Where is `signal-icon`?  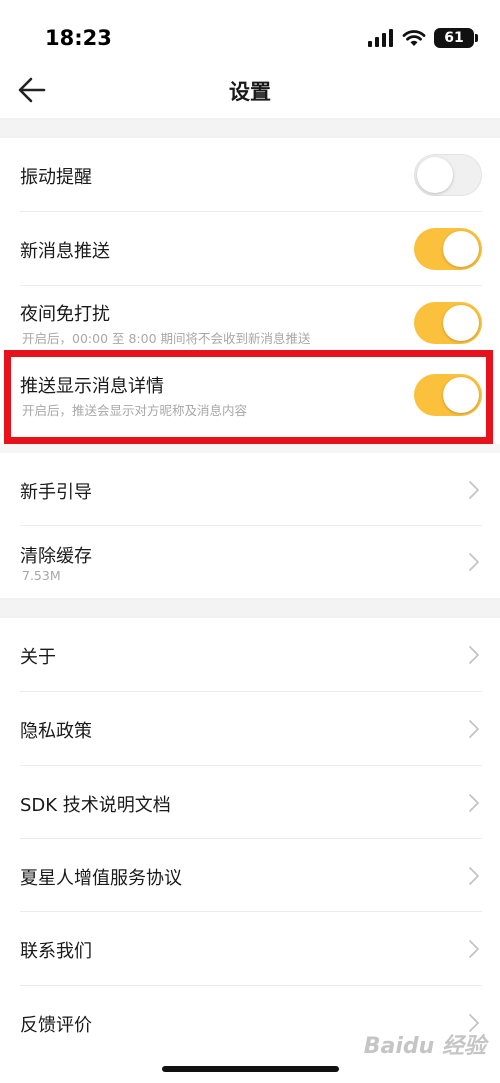
signal-icon is located at coordinates (380, 38).